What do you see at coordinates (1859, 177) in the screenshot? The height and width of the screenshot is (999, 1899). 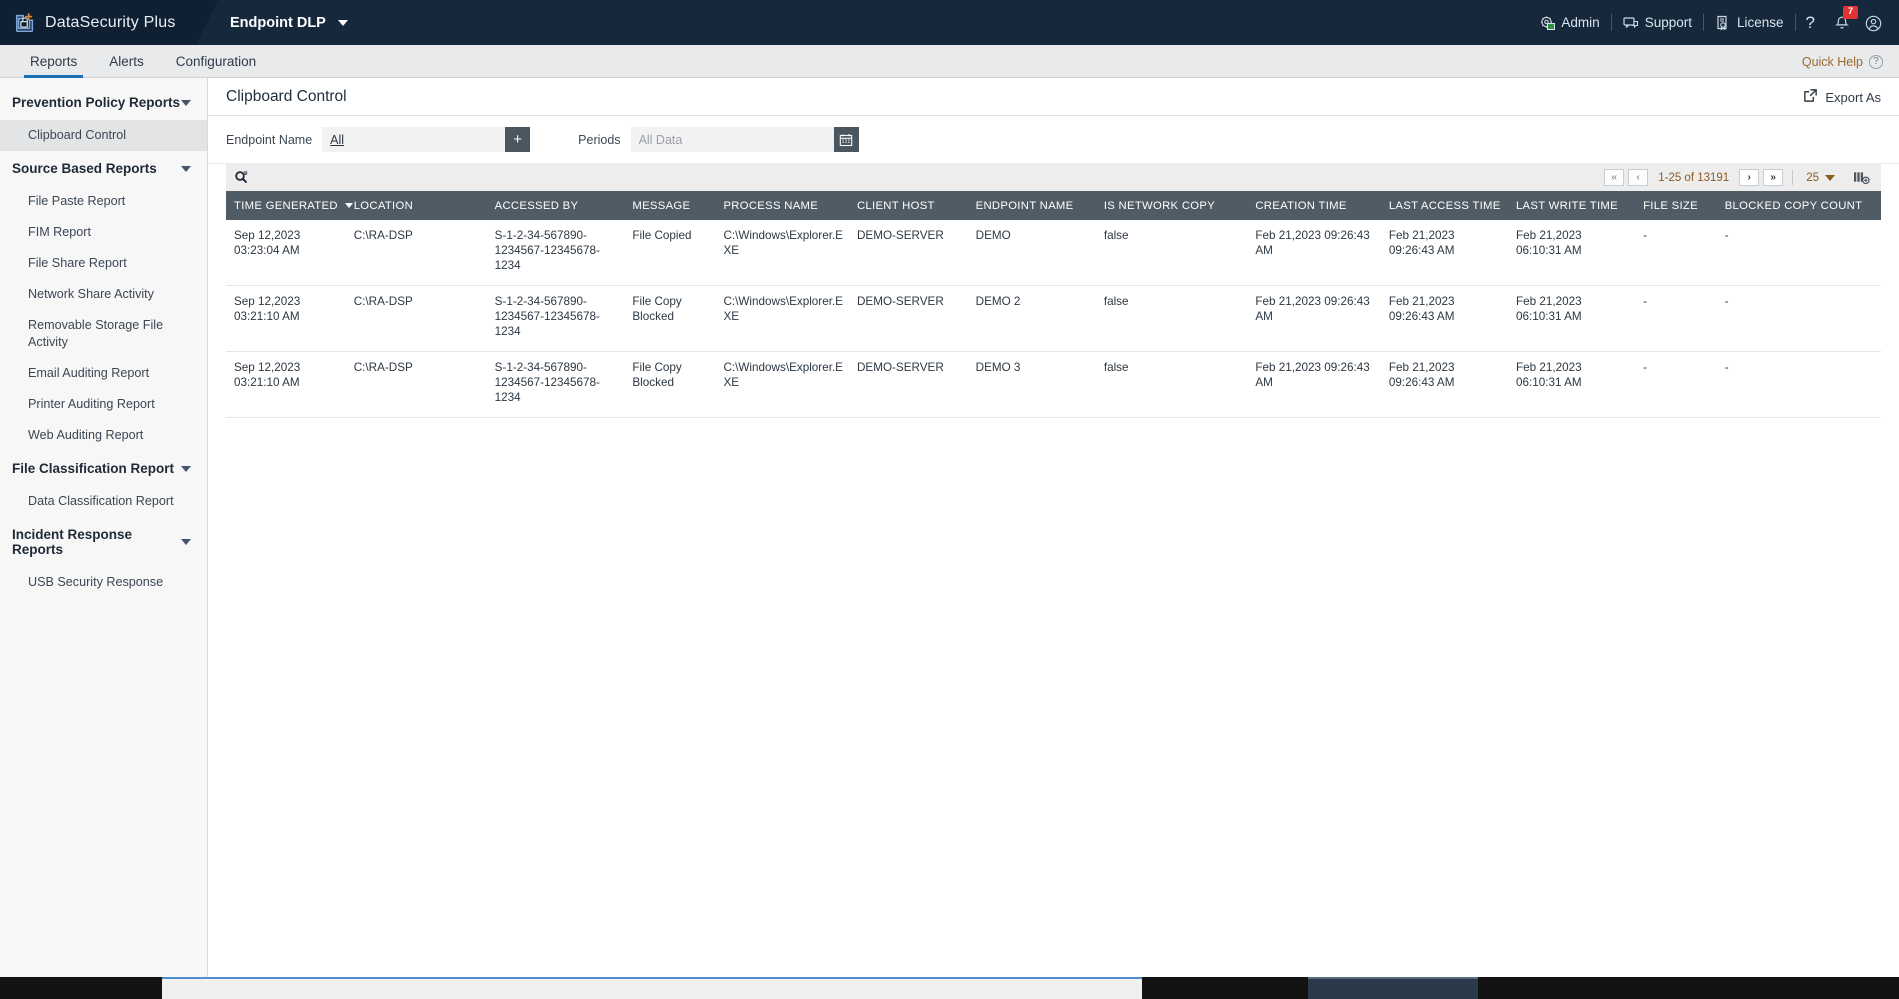 I see `add-column-icon` at bounding box center [1859, 177].